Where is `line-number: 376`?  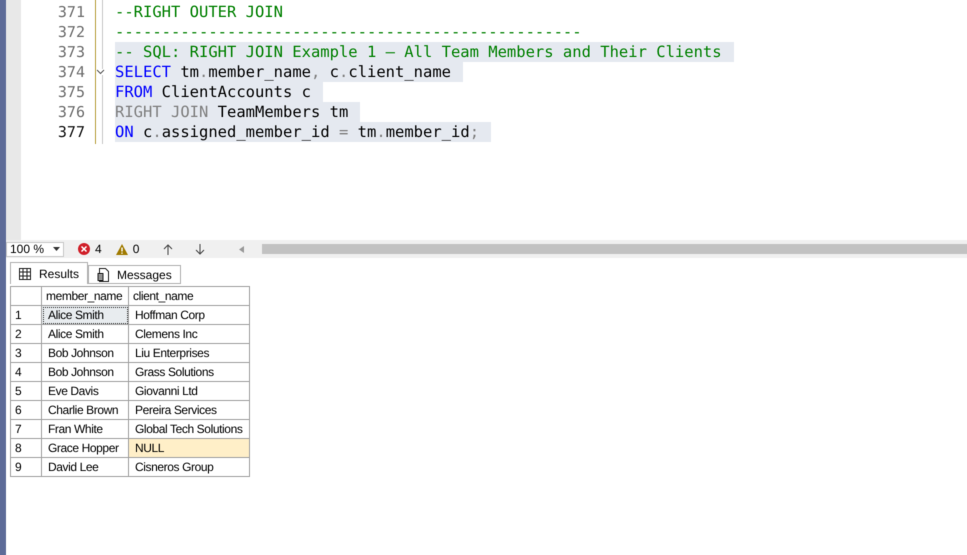 line-number: 376 is located at coordinates (71, 112).